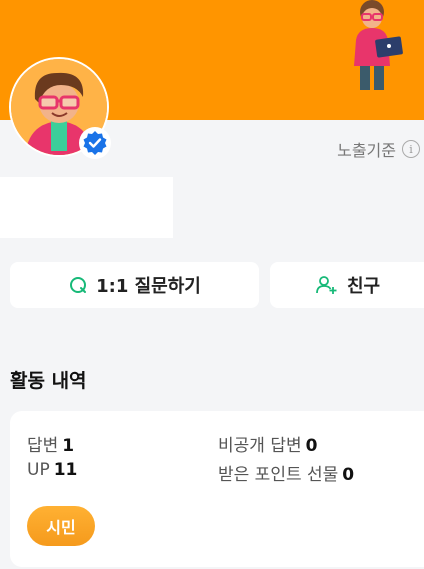 This screenshot has height=569, width=424. I want to click on points-gift-value: 0, so click(348, 475).